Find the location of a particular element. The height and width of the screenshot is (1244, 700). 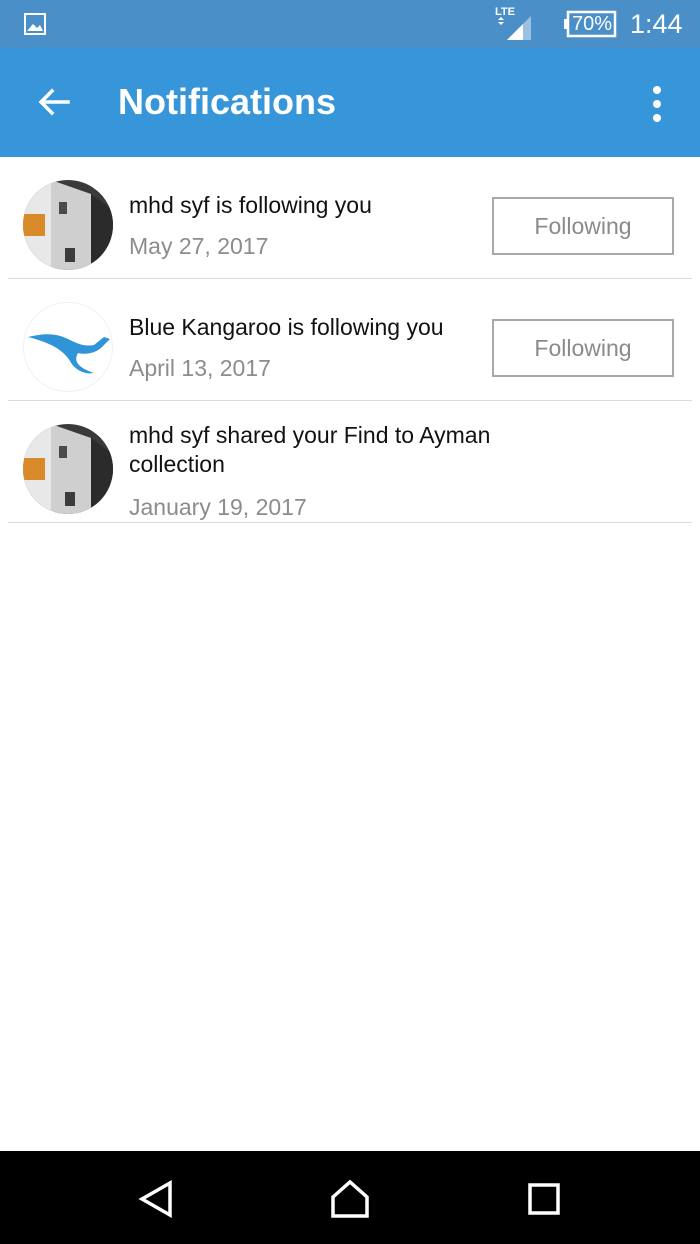

notification-text: mhd syf is following you May 27, 2017 is located at coordinates (304, 226).